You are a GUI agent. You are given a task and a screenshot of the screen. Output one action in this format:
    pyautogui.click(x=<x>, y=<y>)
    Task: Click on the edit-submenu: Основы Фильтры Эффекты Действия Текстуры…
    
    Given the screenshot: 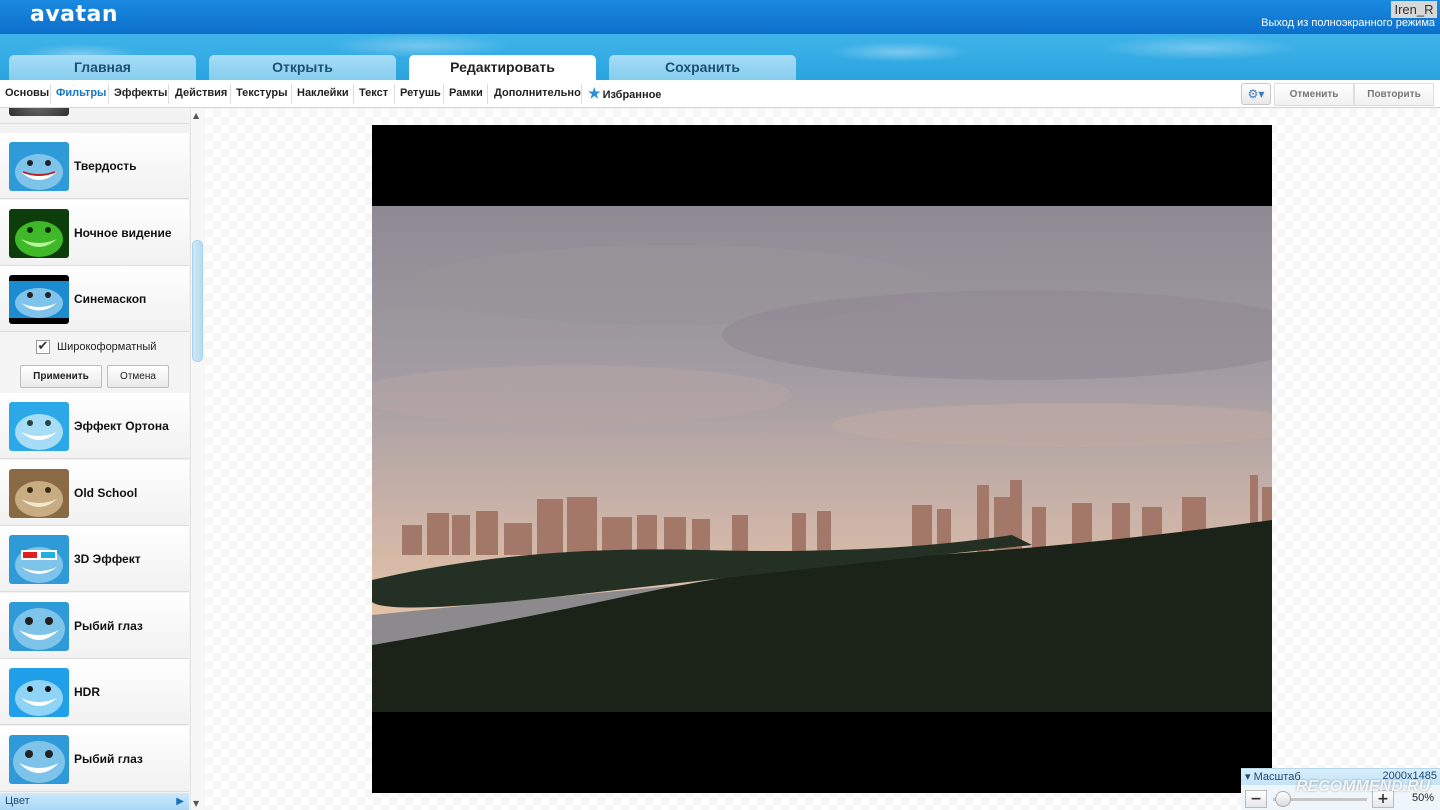 What is the action you would take?
    pyautogui.click(x=720, y=94)
    